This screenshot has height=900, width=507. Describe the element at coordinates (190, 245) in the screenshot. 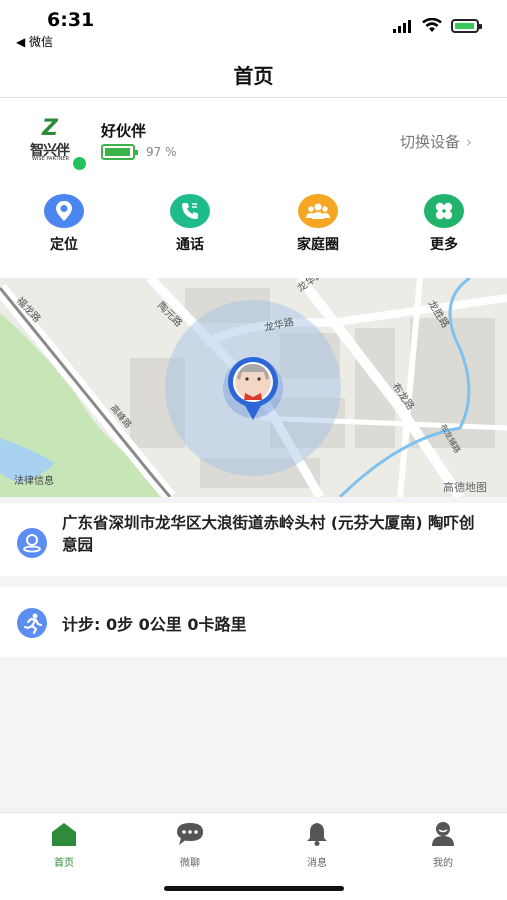

I see `quick-action-label: 通话` at that location.